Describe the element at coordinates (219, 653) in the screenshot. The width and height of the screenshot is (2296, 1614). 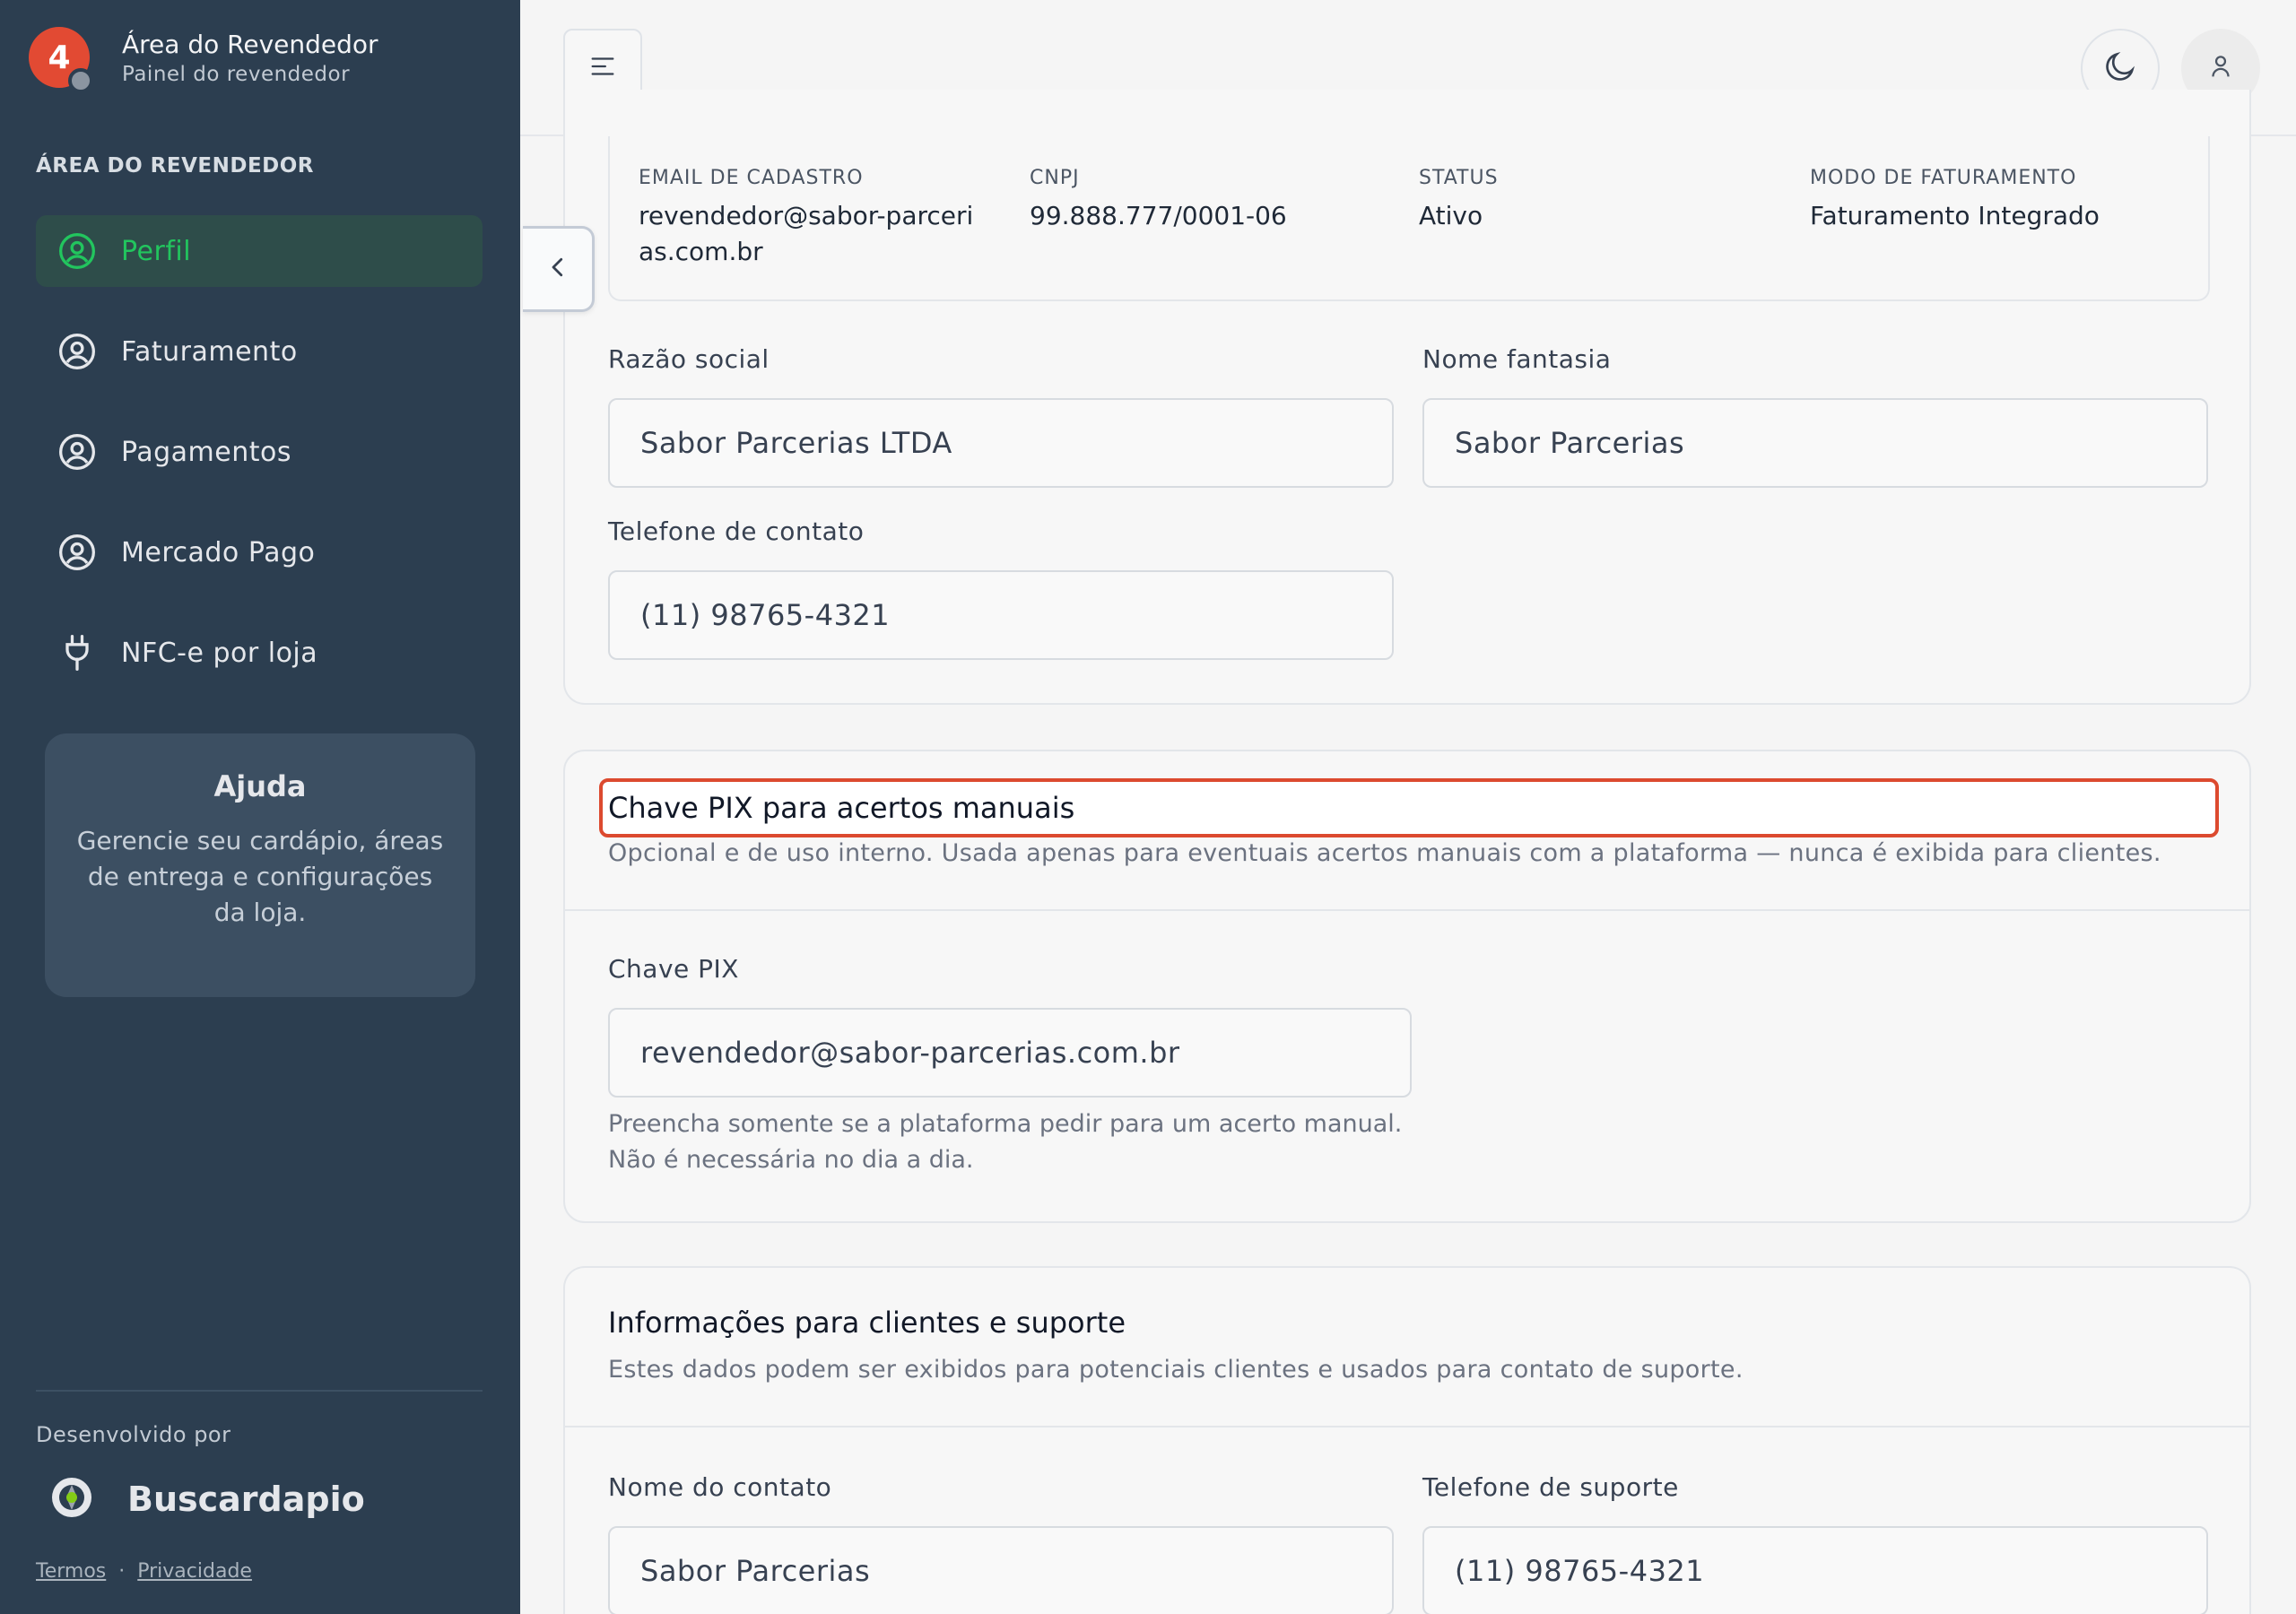
I see `sidebar-item-label: NFC-e por loja` at that location.